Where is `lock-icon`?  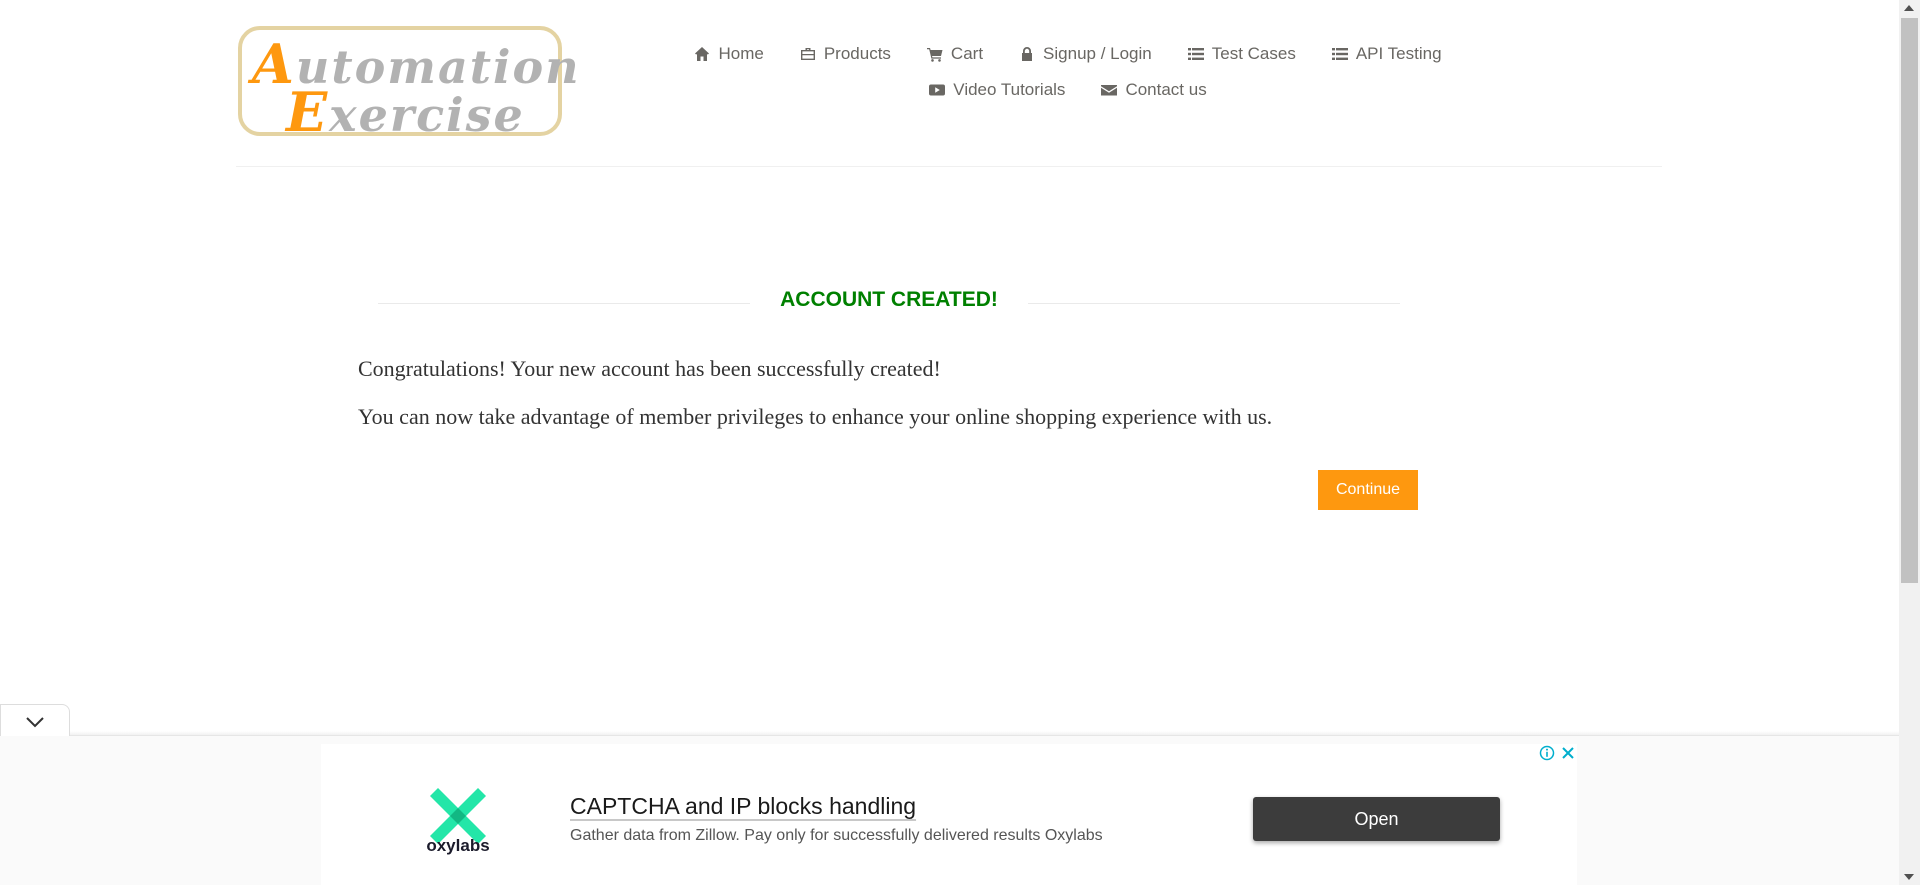 lock-icon is located at coordinates (1027, 54).